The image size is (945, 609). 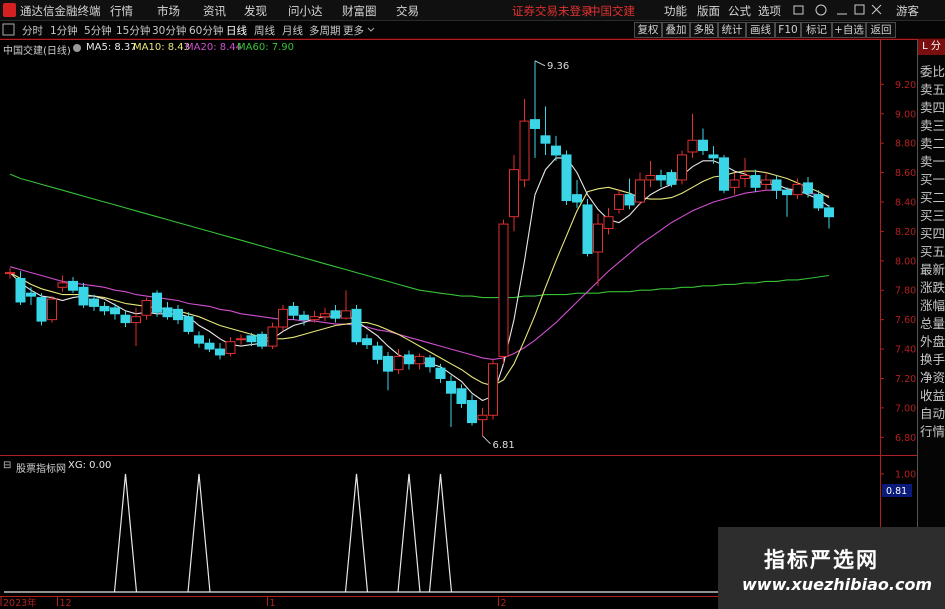 What do you see at coordinates (932, 214) in the screenshot?
I see `sidebar-item-buy3: 买三` at bounding box center [932, 214].